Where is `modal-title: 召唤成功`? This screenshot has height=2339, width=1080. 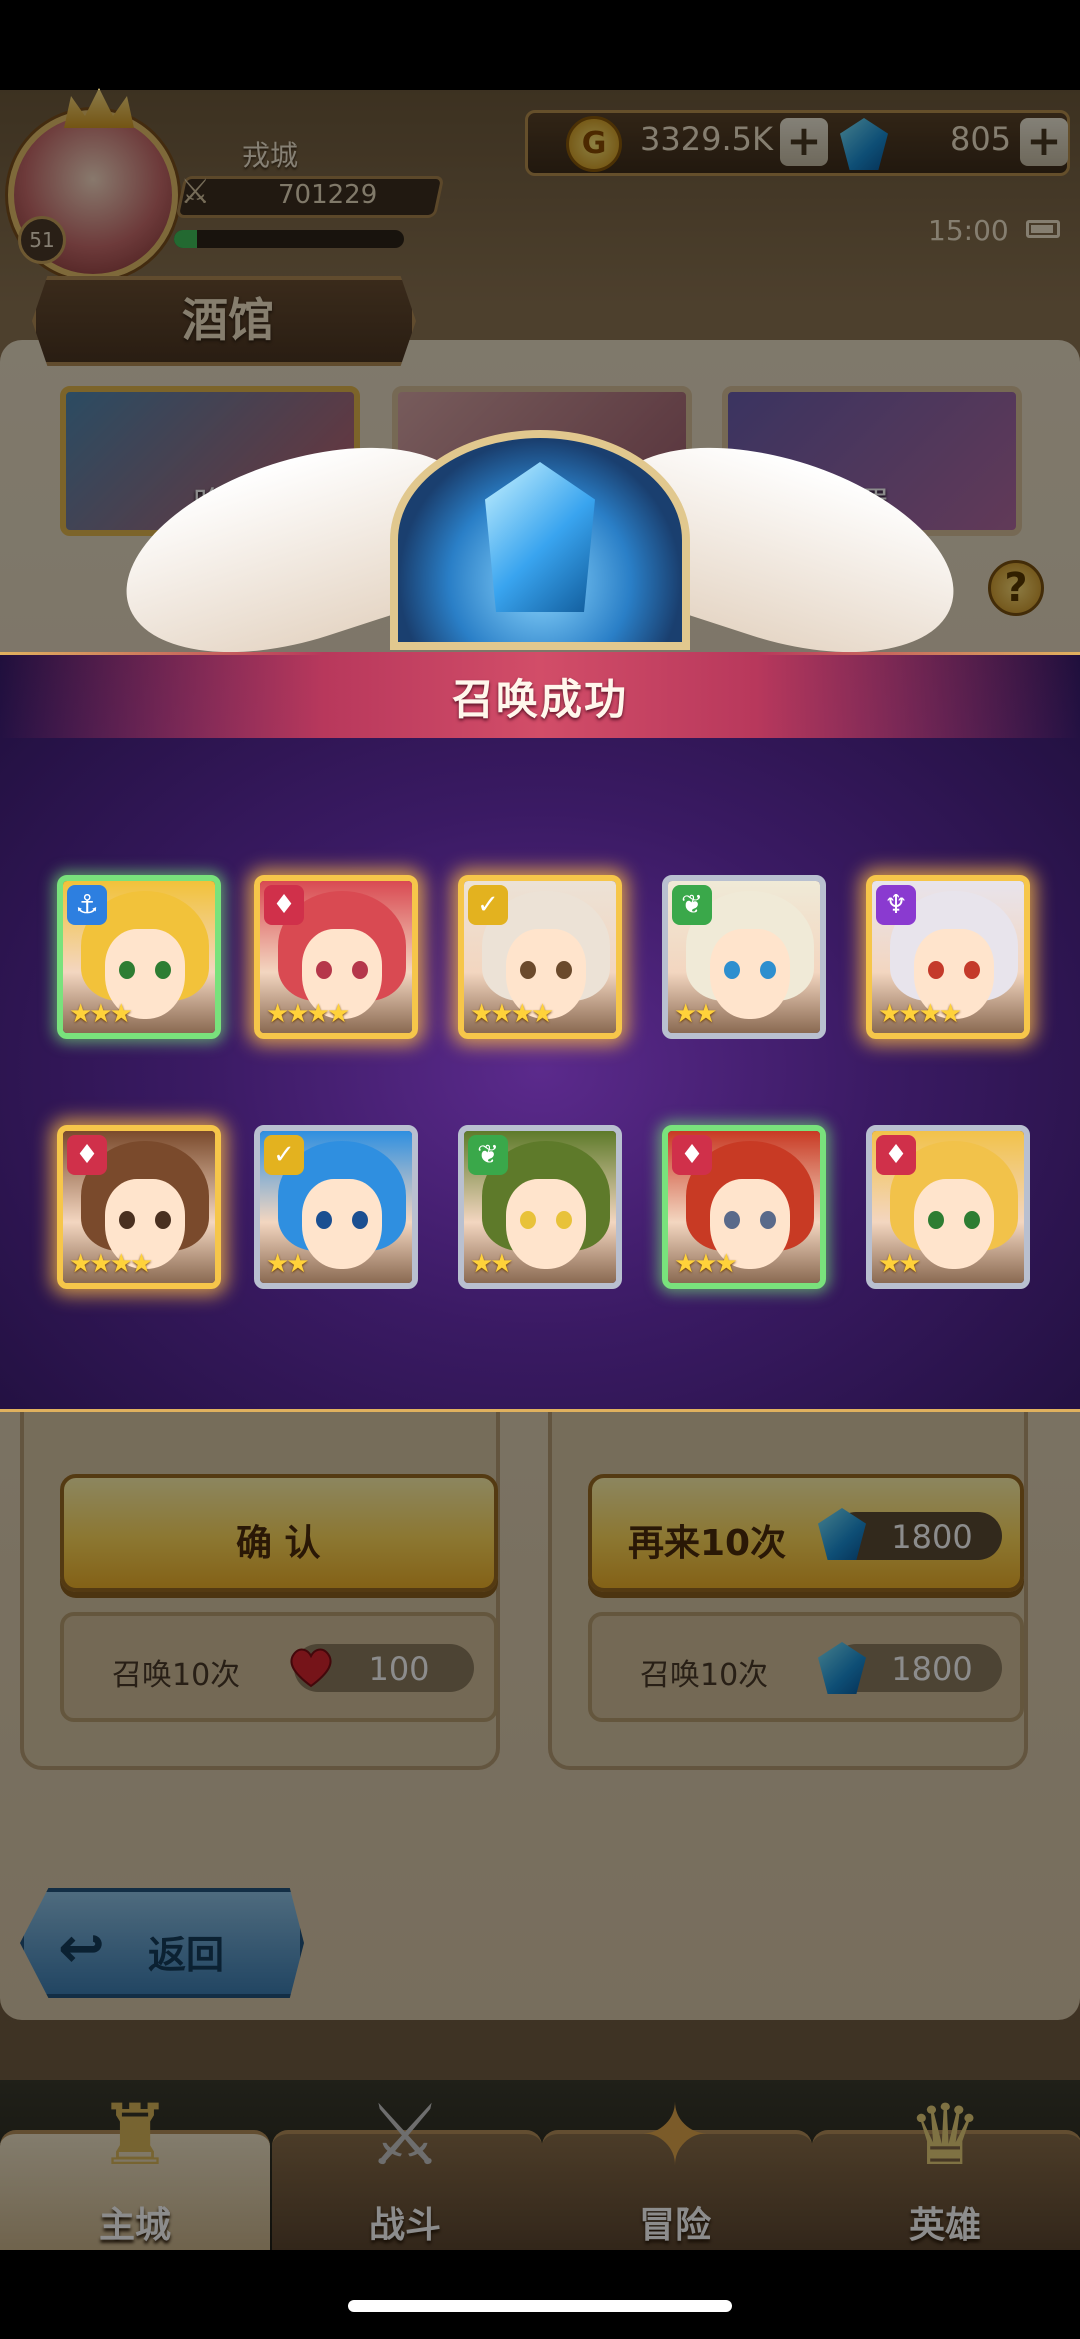
modal-title: 召唤成功 is located at coordinates (539, 699).